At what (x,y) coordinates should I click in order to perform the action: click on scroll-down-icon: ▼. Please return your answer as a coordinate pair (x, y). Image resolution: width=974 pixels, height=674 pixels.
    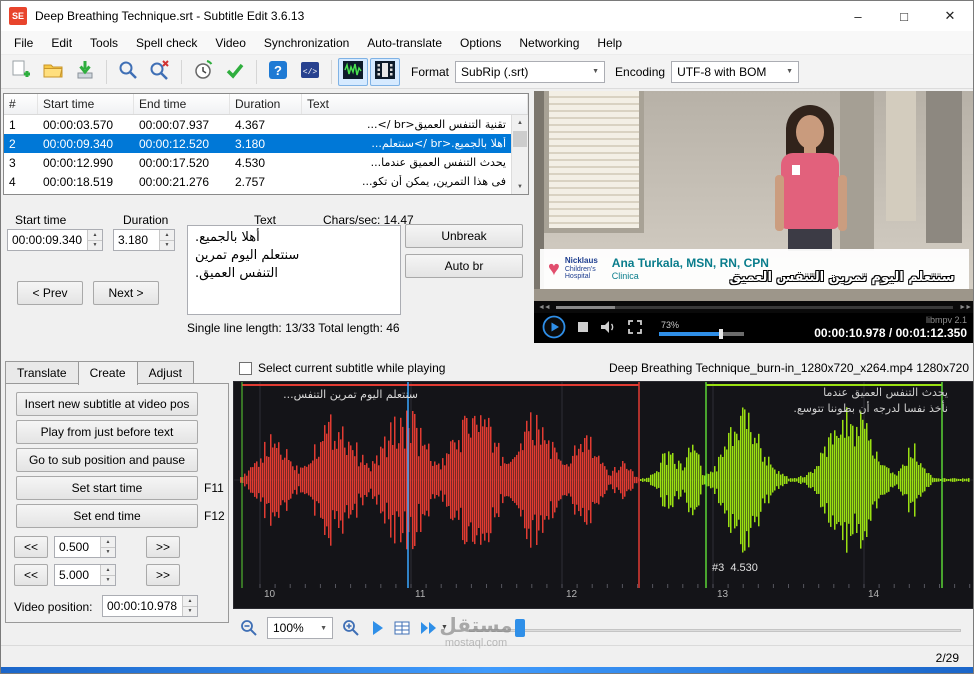
    Looking at the image, I should click on (520, 186).